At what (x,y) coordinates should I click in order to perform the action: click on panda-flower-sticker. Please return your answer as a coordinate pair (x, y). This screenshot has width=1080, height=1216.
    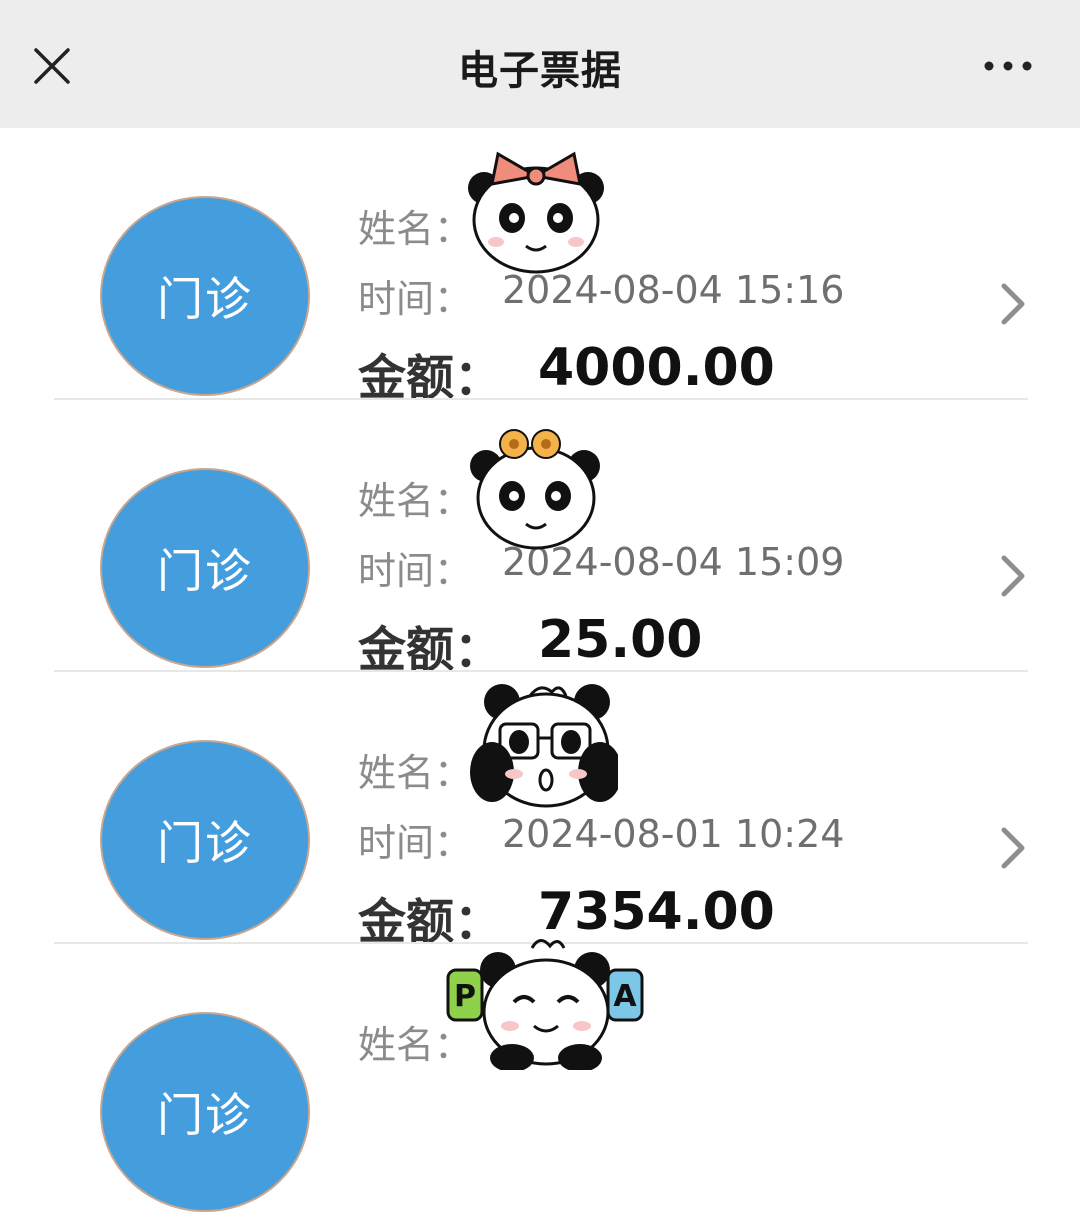
    Looking at the image, I should click on (535, 489).